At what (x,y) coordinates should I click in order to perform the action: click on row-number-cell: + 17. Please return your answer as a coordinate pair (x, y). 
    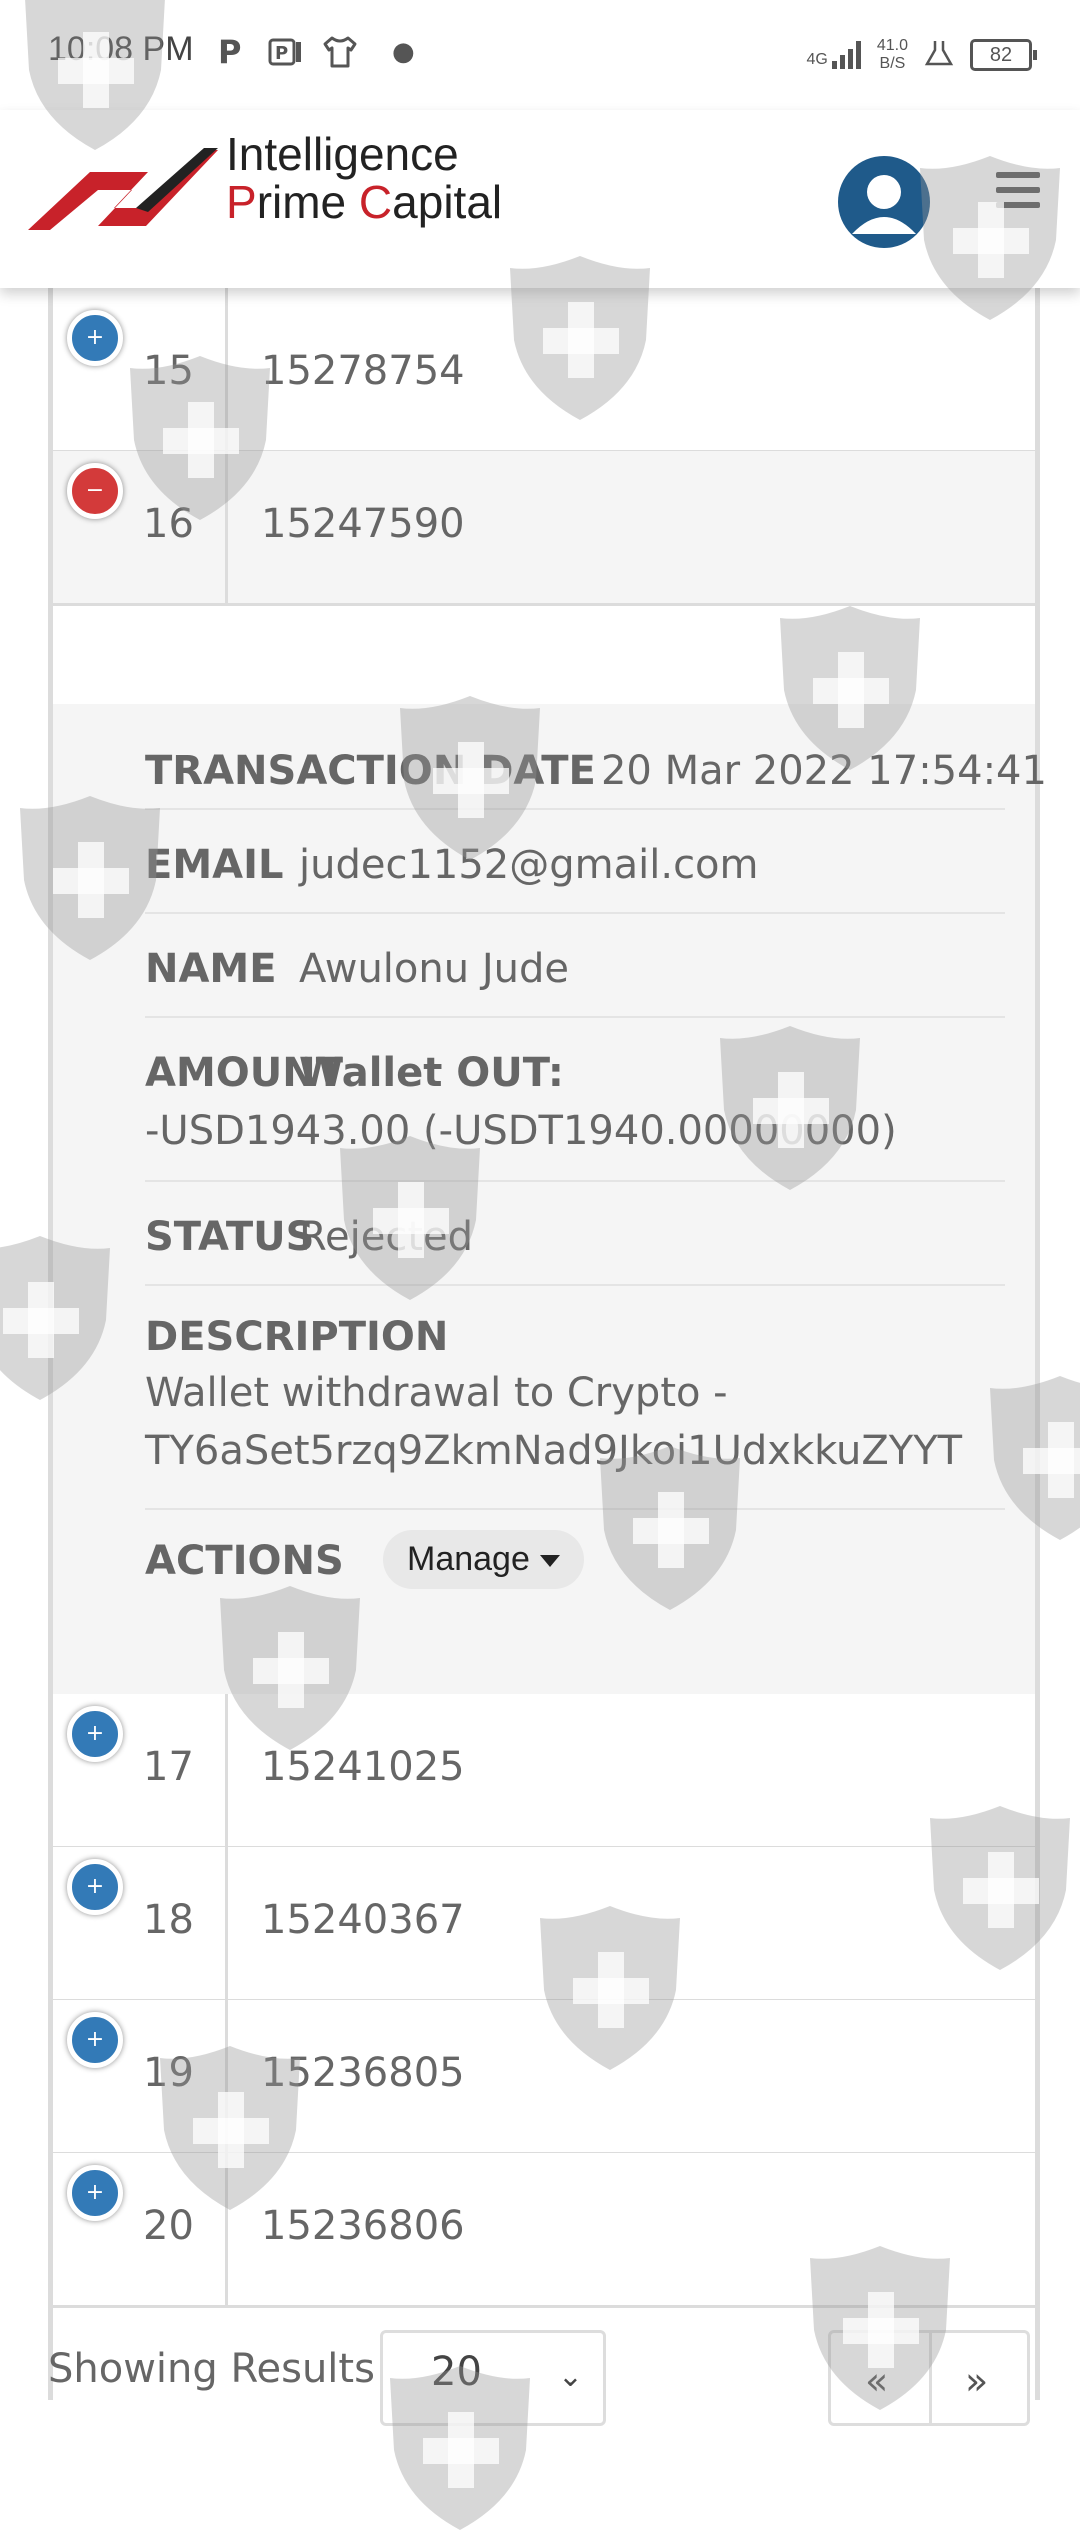
    Looking at the image, I should click on (140, 1770).